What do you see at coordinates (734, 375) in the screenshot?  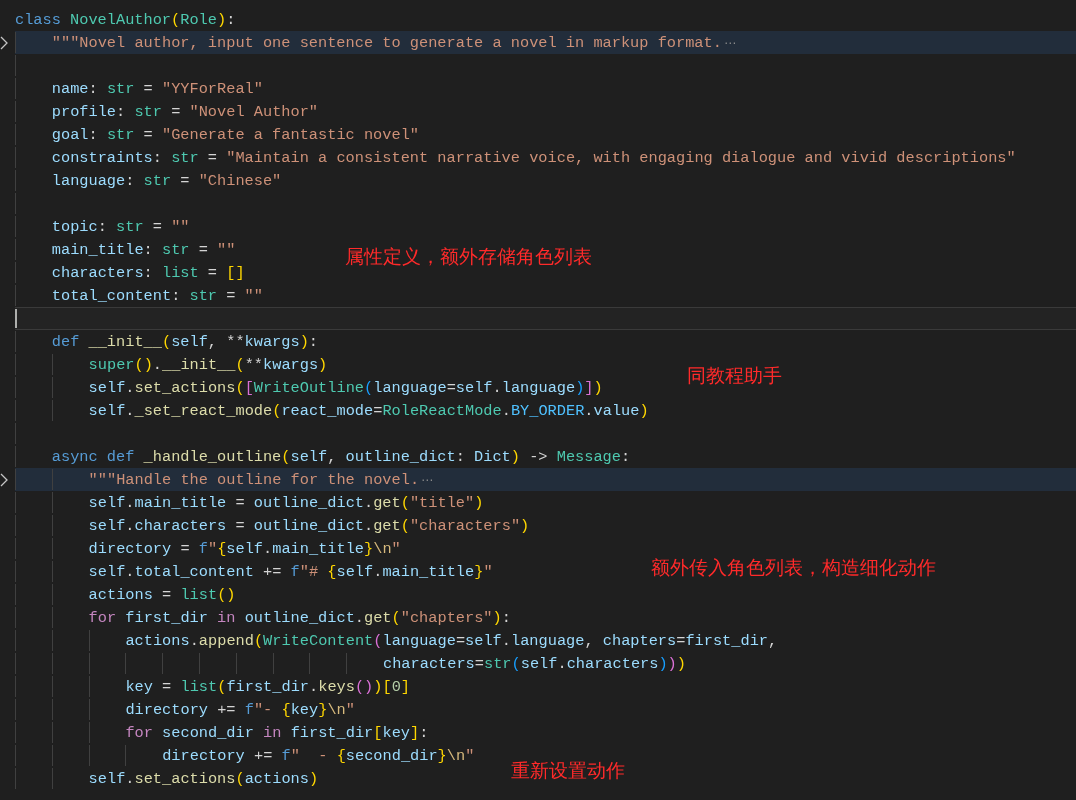 I see `annotation-text: 同教程助手` at bounding box center [734, 375].